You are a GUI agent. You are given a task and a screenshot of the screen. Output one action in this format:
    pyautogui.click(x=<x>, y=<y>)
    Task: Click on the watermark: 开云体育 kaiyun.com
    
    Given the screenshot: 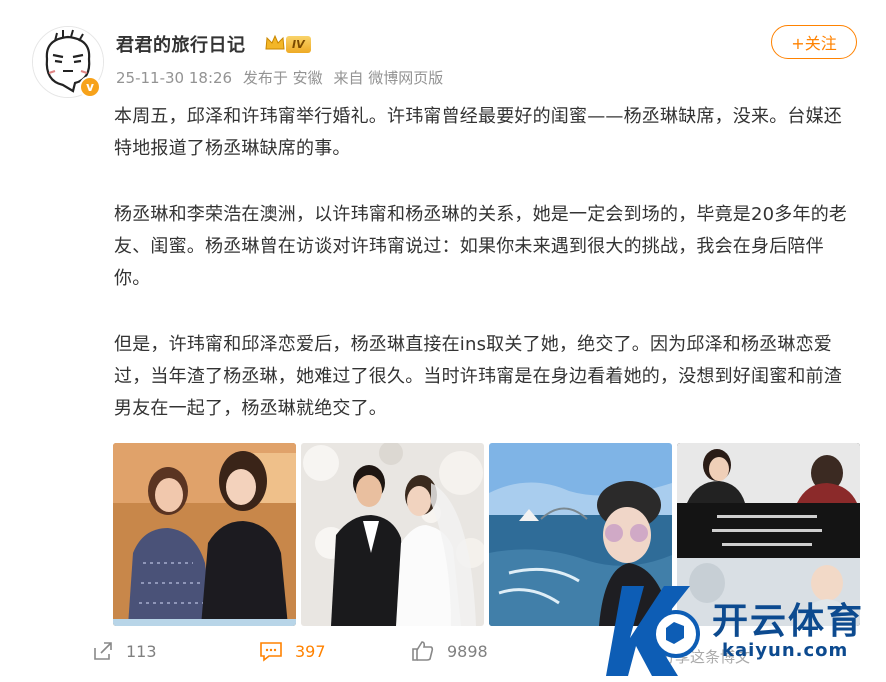 What is the action you would take?
    pyautogui.click(x=744, y=630)
    